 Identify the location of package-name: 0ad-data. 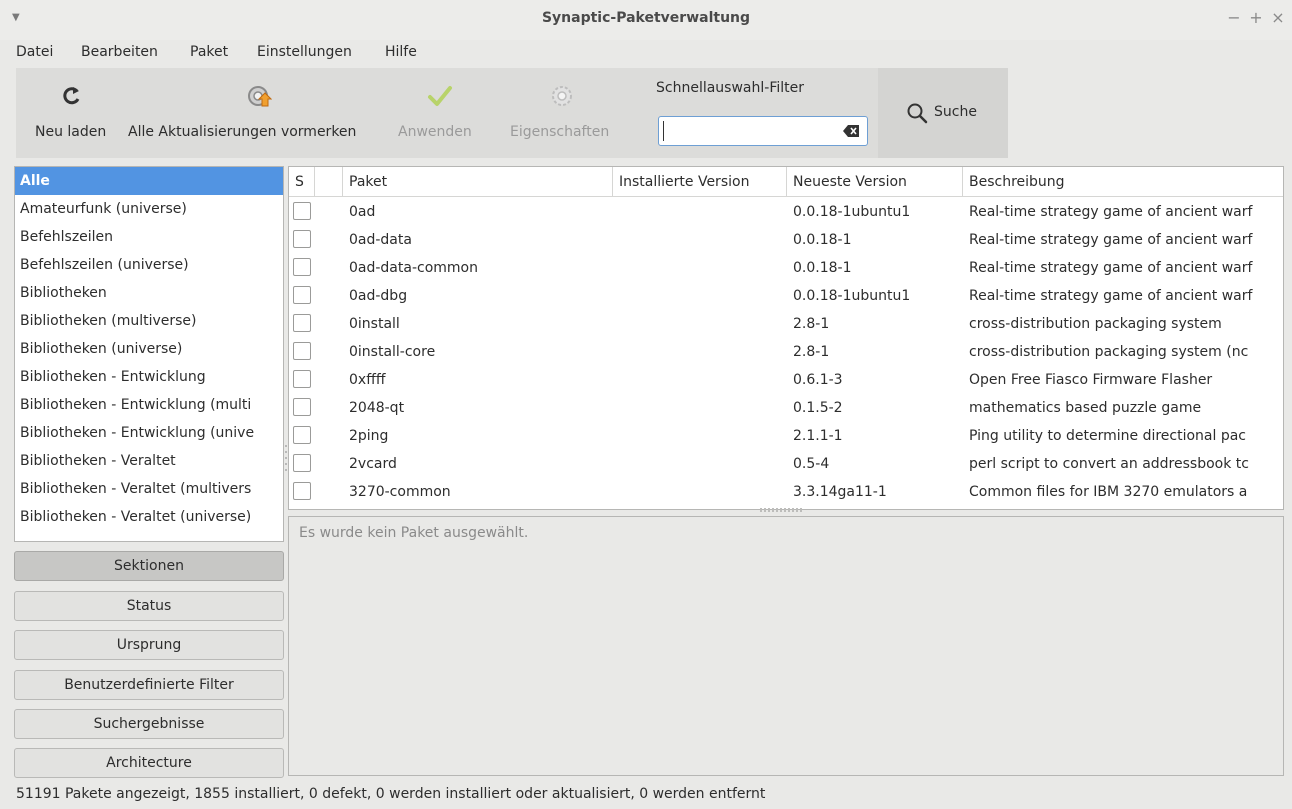
(380, 240).